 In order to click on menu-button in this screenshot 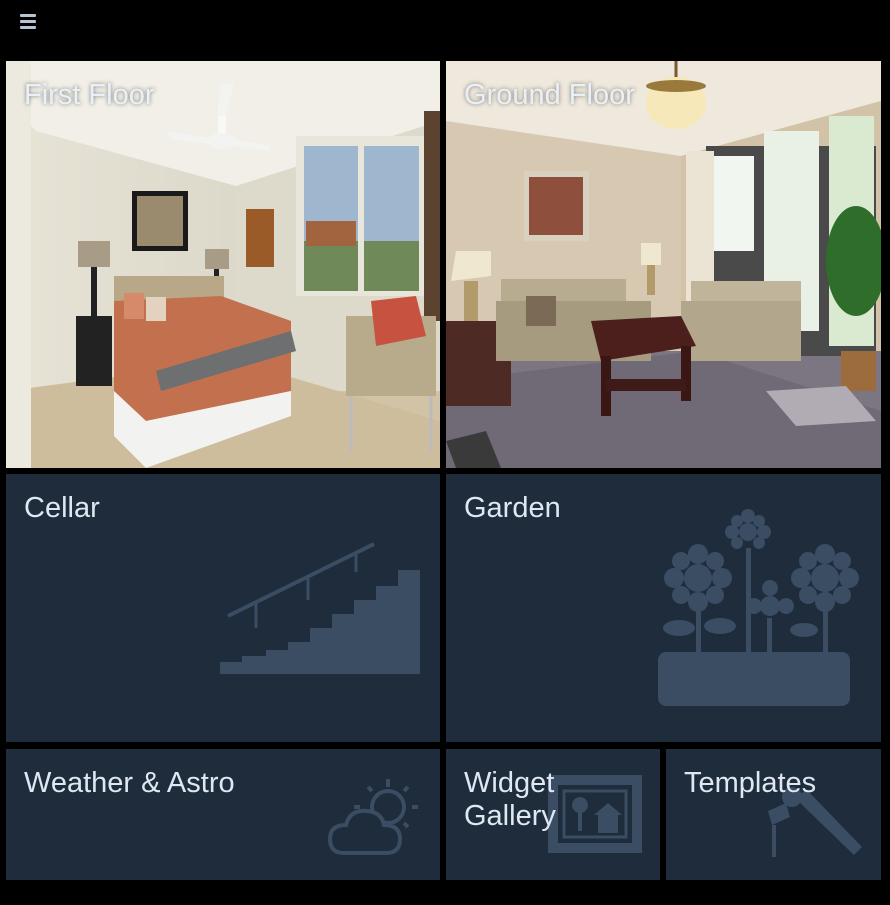, I will do `click(28, 22)`.